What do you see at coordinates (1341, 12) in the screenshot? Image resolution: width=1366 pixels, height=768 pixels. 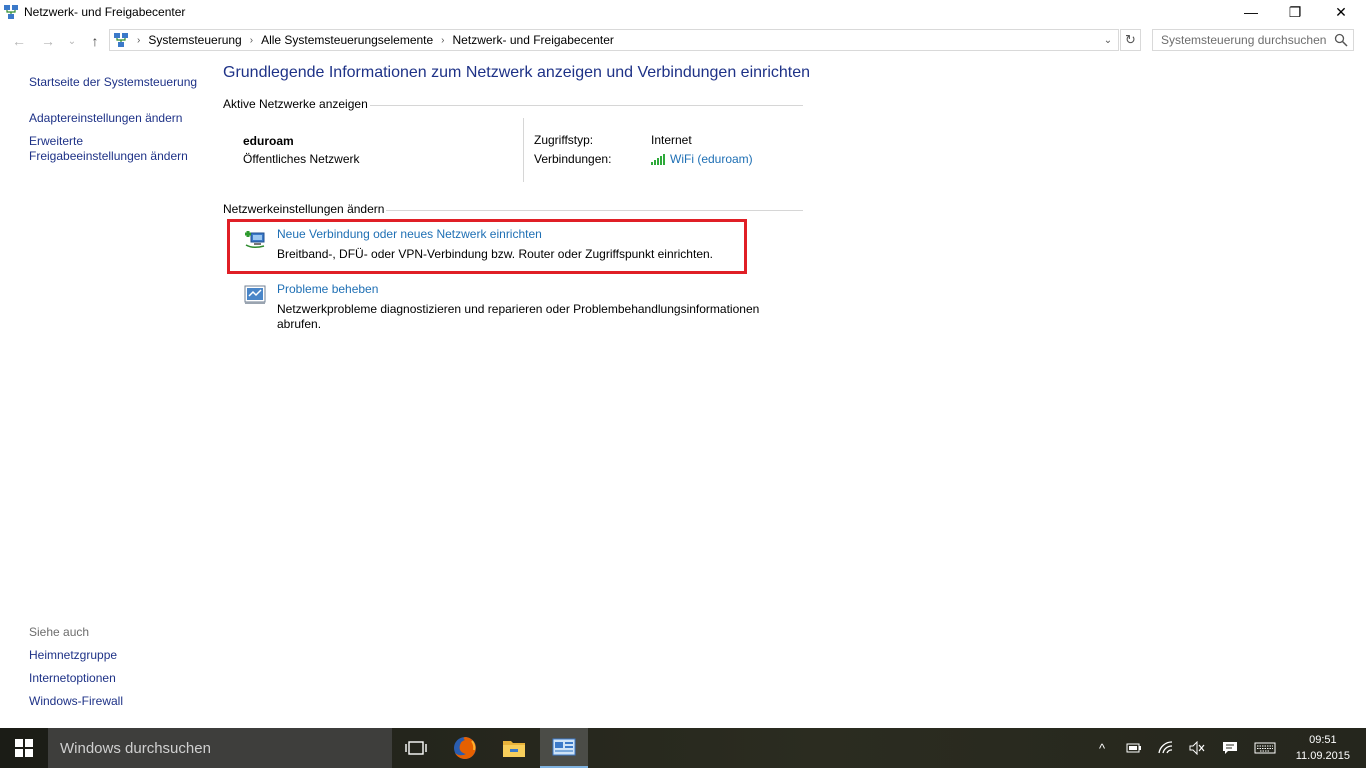 I see `close-button: ✕` at bounding box center [1341, 12].